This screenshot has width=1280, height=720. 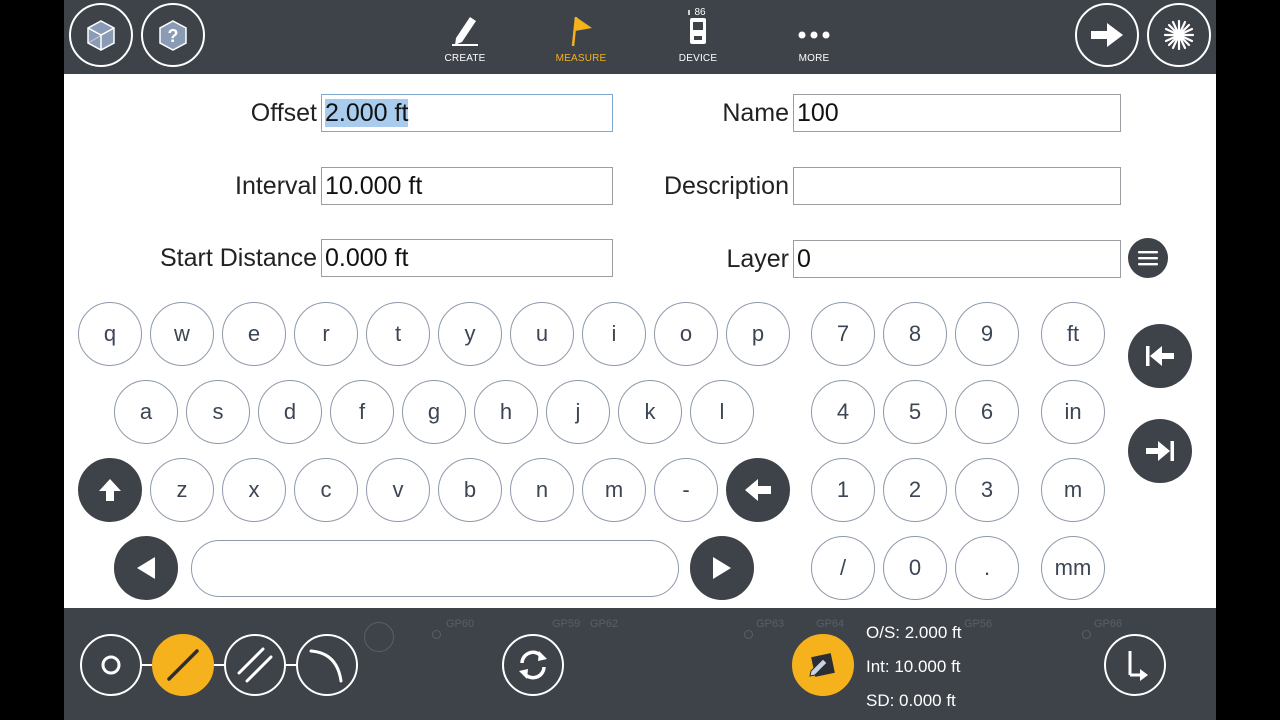 I want to click on key-dash: -, so click(x=686, y=490).